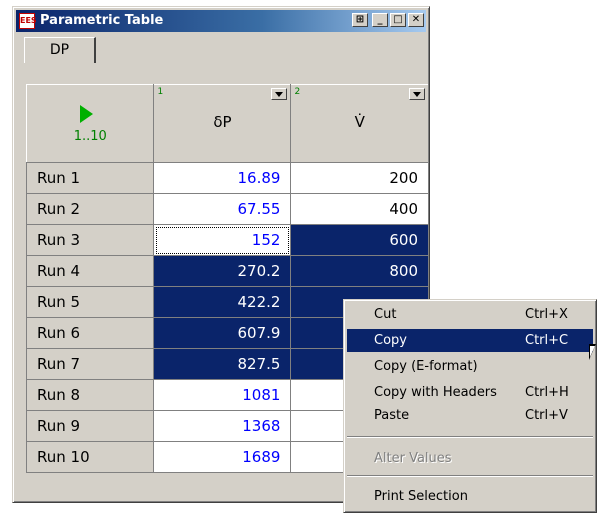 Image resolution: width=597 pixels, height=513 pixels. Describe the element at coordinates (90, 364) in the screenshot. I see `row-header: Run 7` at that location.